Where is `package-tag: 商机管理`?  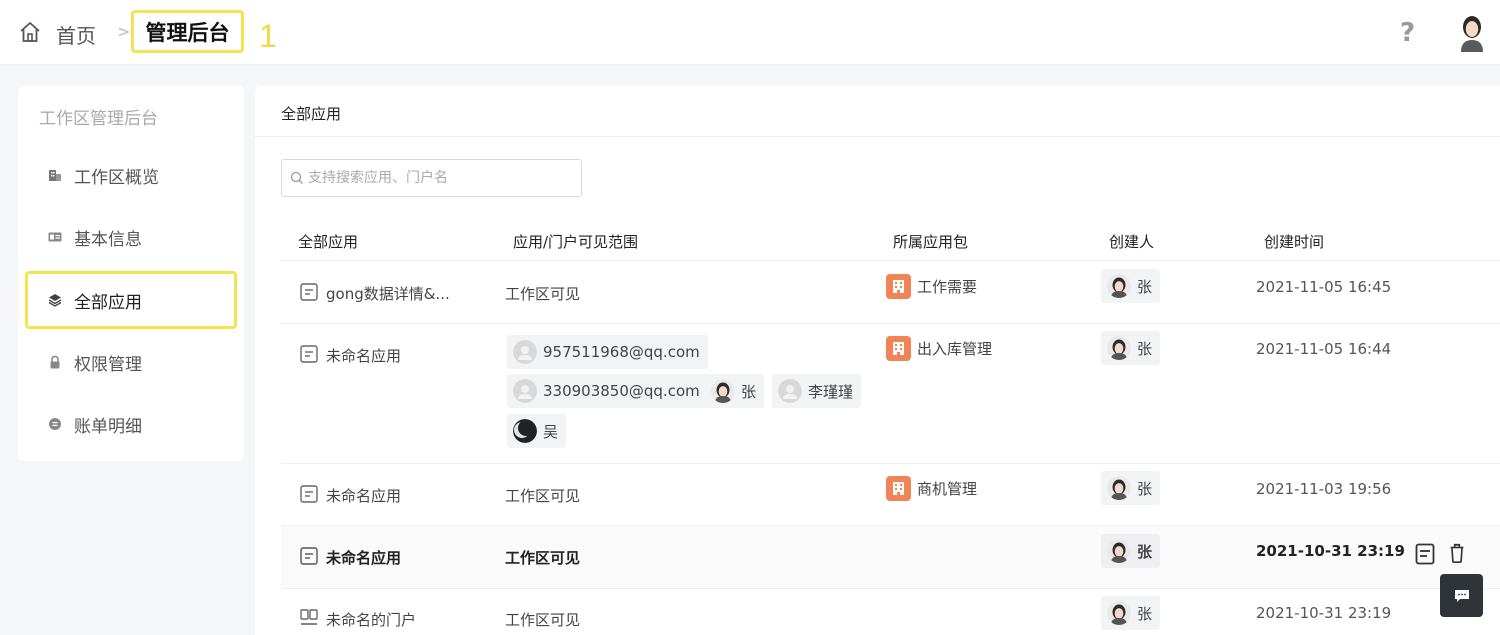
package-tag: 商机管理 is located at coordinates (931, 488).